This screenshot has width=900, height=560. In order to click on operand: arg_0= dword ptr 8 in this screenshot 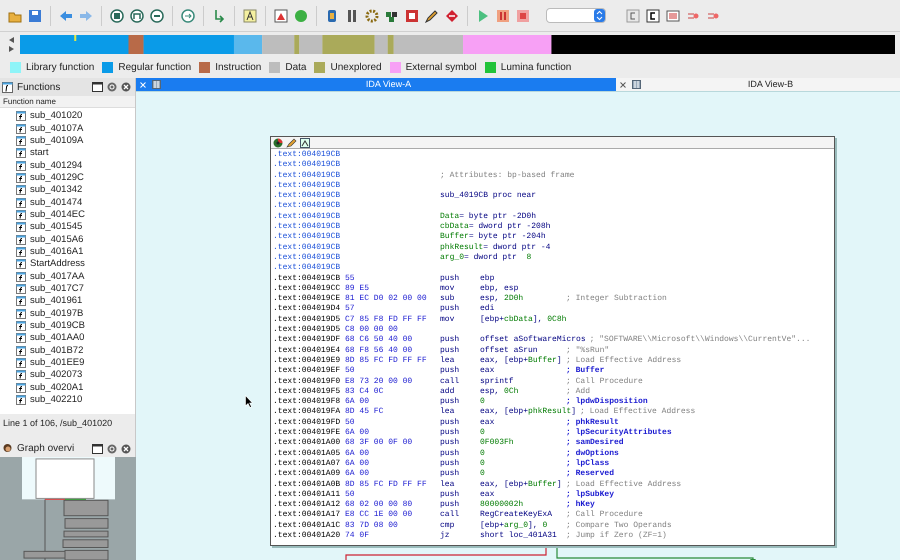, I will do `click(486, 258)`.